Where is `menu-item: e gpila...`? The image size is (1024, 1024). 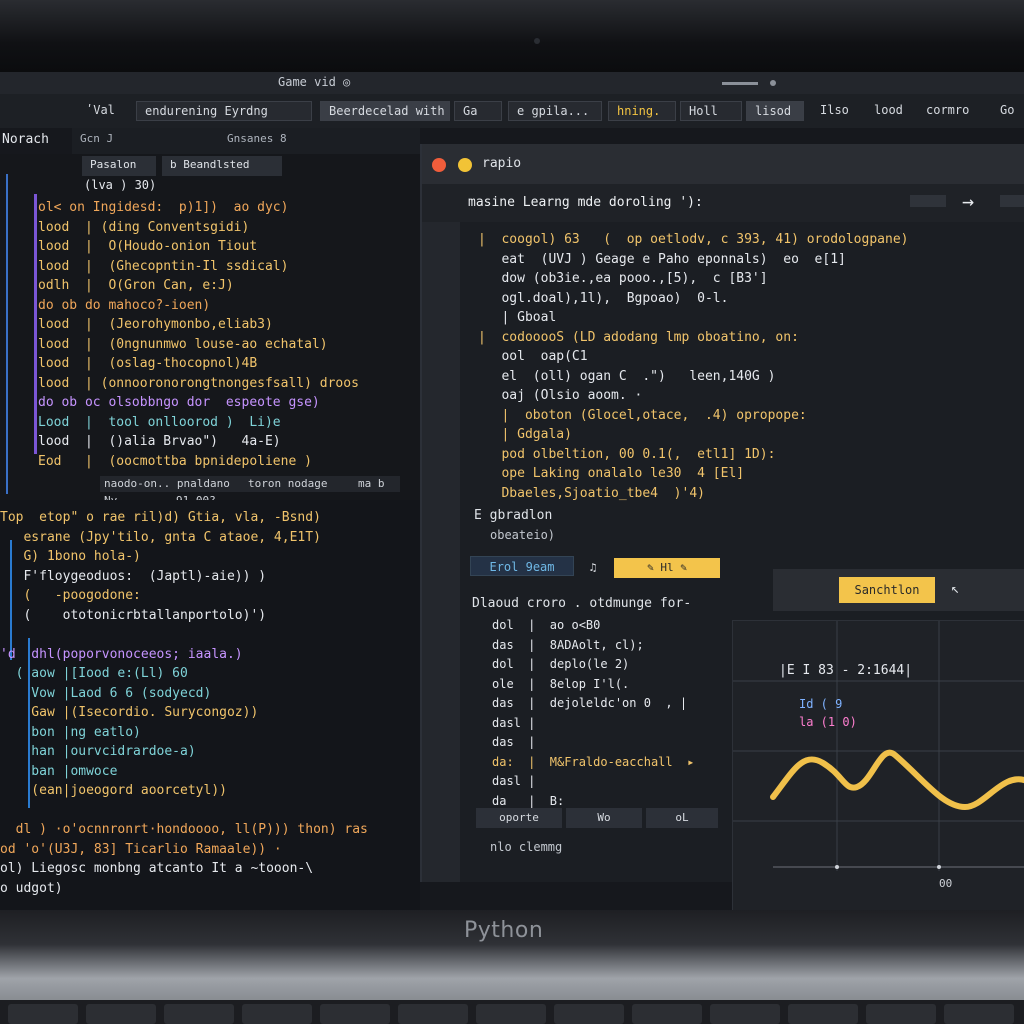 menu-item: e gpila... is located at coordinates (555, 111).